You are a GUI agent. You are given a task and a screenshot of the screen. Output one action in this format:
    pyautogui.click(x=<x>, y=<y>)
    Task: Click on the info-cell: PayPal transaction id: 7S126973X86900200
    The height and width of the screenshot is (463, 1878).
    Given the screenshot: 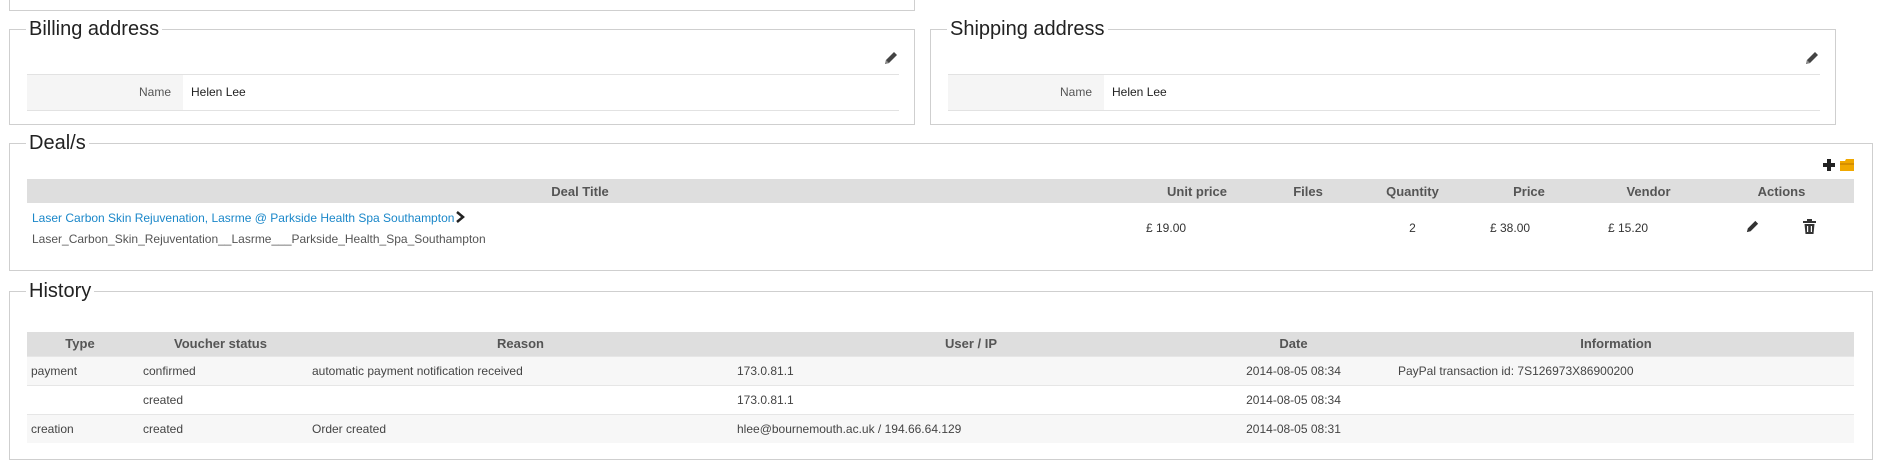 What is the action you would take?
    pyautogui.click(x=1616, y=370)
    